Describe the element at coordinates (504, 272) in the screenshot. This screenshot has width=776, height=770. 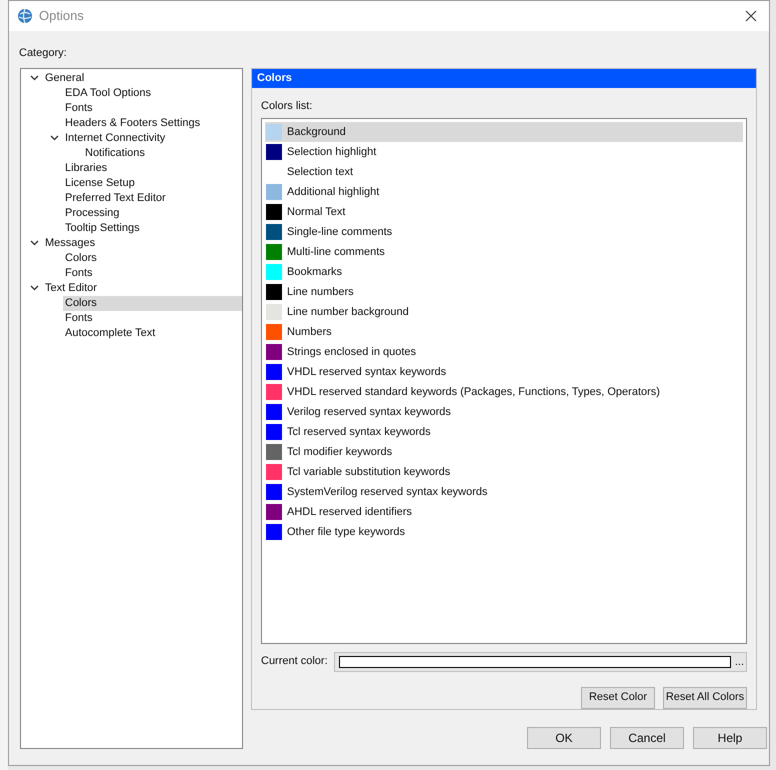
I see `color-list-item: Bookmarks` at that location.